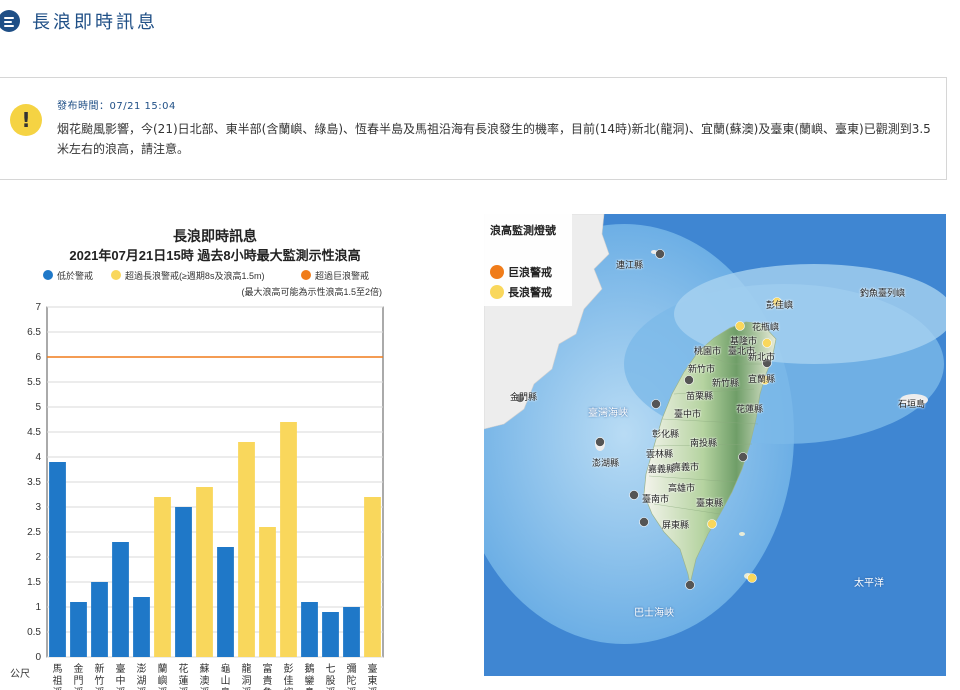 The width and height of the screenshot is (960, 690). I want to click on bar-蘭嶼浮, so click(162, 577).